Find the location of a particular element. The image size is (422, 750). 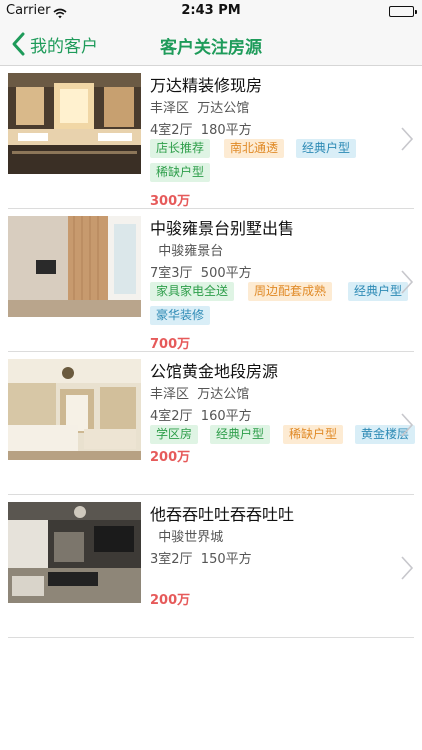

tag: 家具家电全送 is located at coordinates (192, 291).